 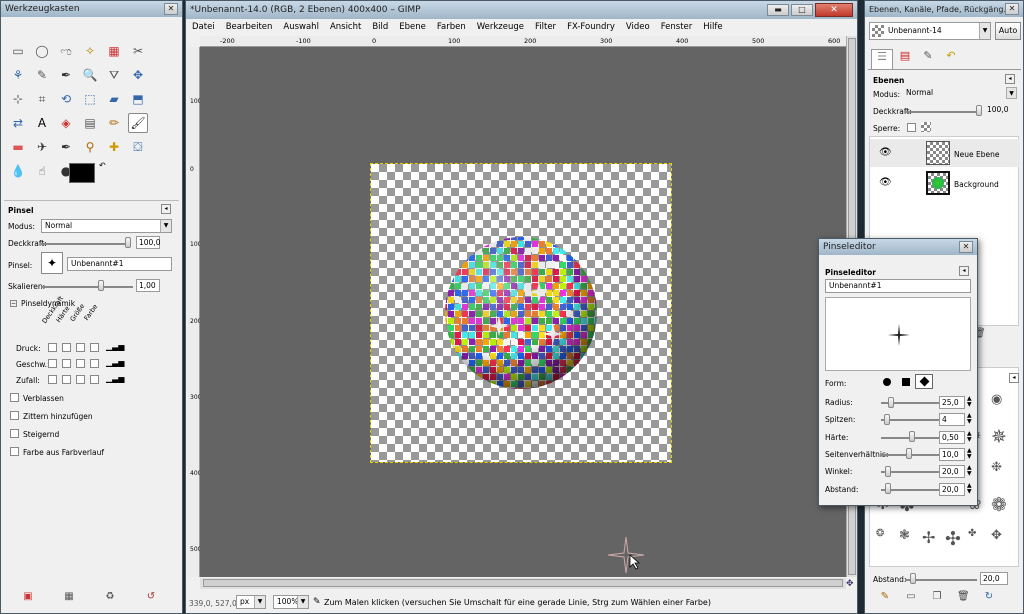 What do you see at coordinates (850, 584) in the screenshot?
I see `navigate-icon: ✥` at bounding box center [850, 584].